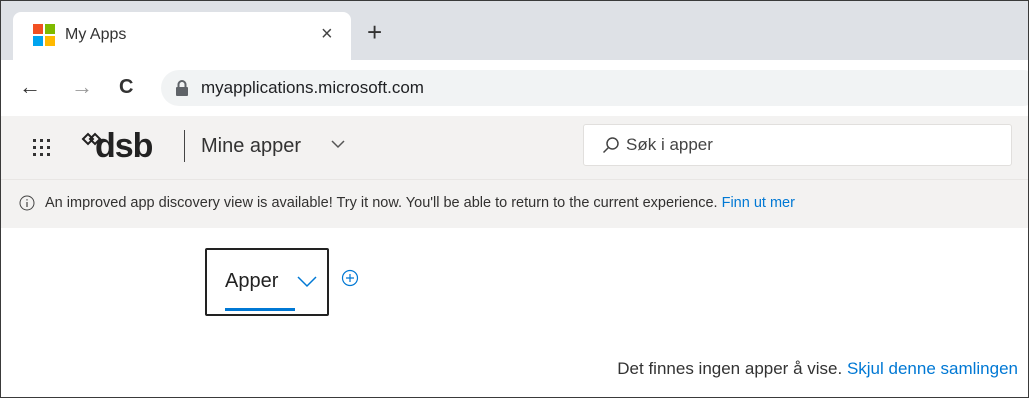  Describe the element at coordinates (252, 281) in the screenshot. I see `collection-label: Apper` at that location.